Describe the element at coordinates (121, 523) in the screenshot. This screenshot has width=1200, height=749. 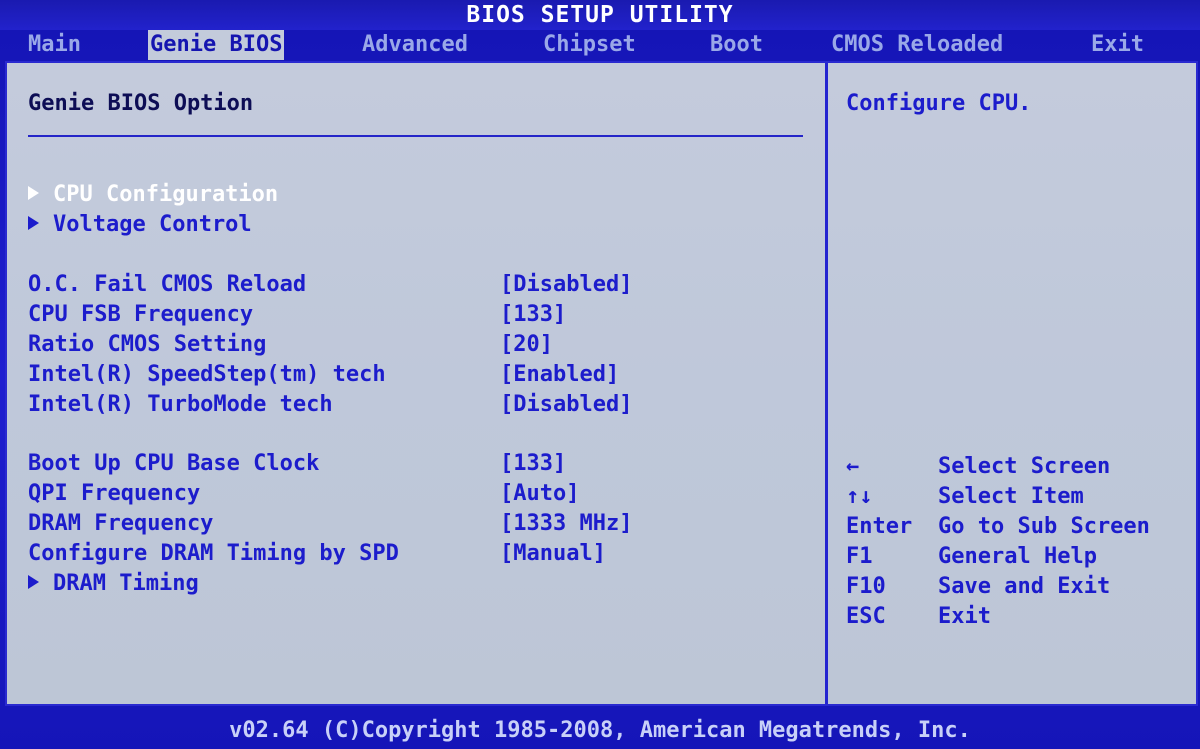
I see `setting-label: DRAM Frequency` at that location.